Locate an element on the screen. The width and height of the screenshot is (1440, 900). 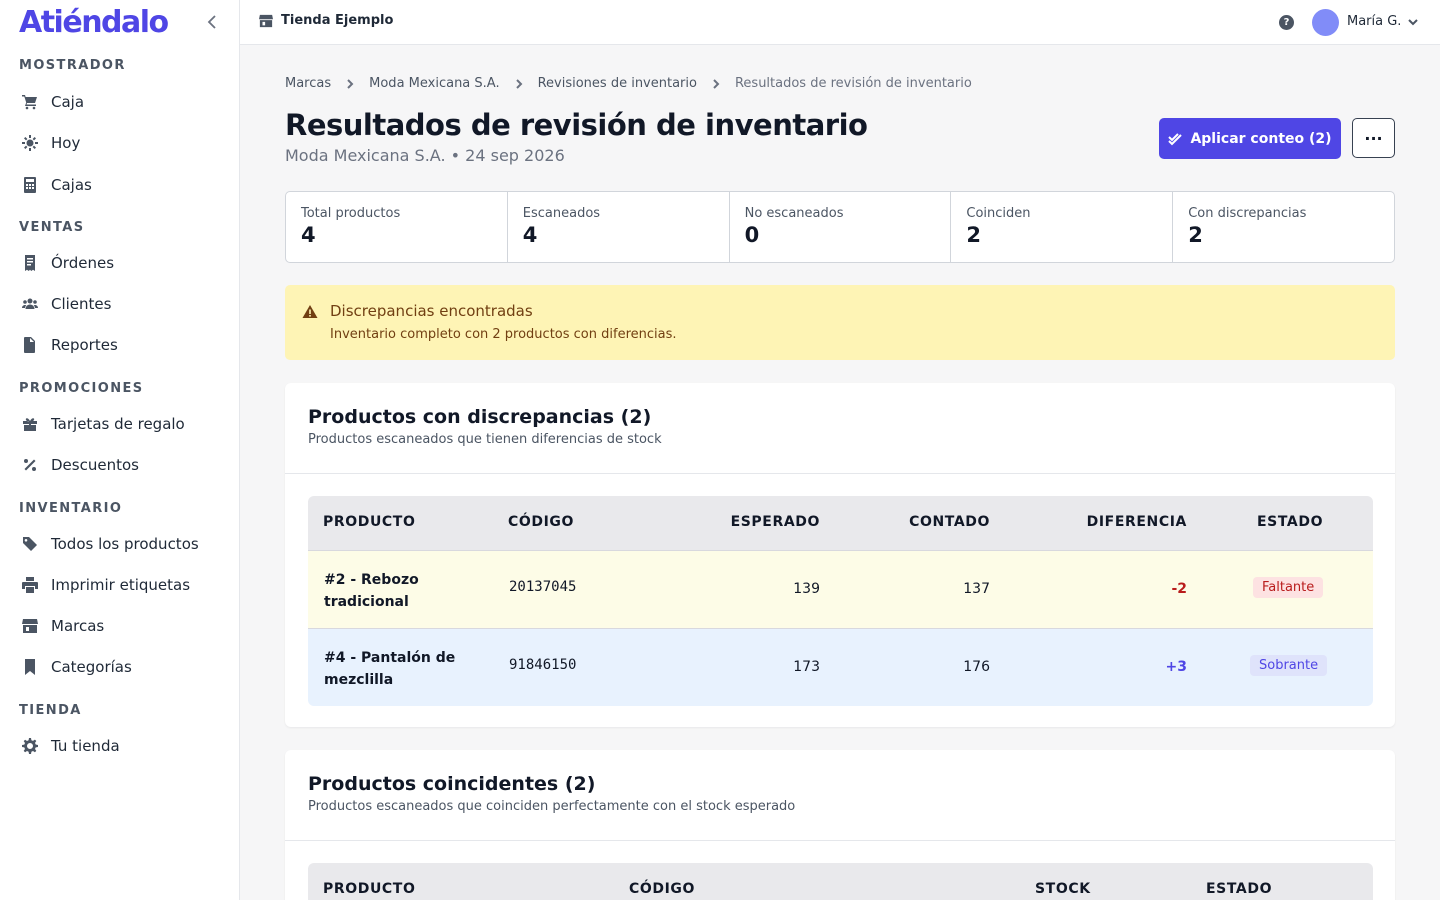
stat-label: Total productos is located at coordinates (351, 213).